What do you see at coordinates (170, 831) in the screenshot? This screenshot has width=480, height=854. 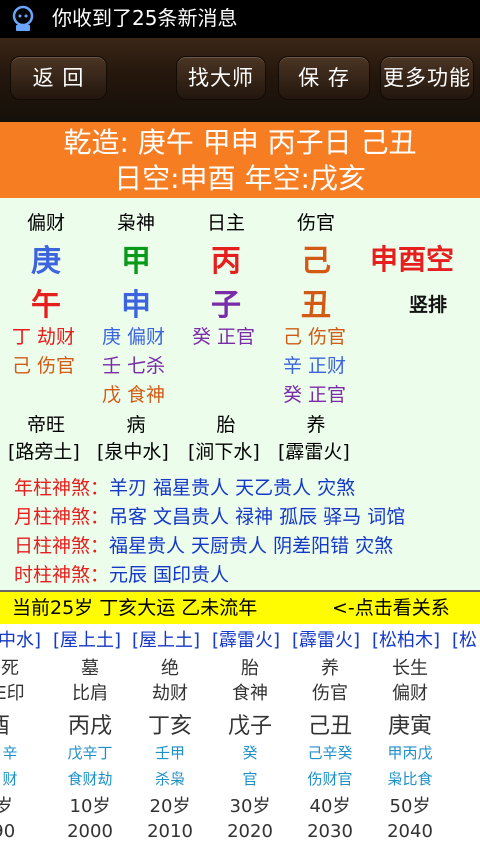 I see `dayun-year: 2010` at bounding box center [170, 831].